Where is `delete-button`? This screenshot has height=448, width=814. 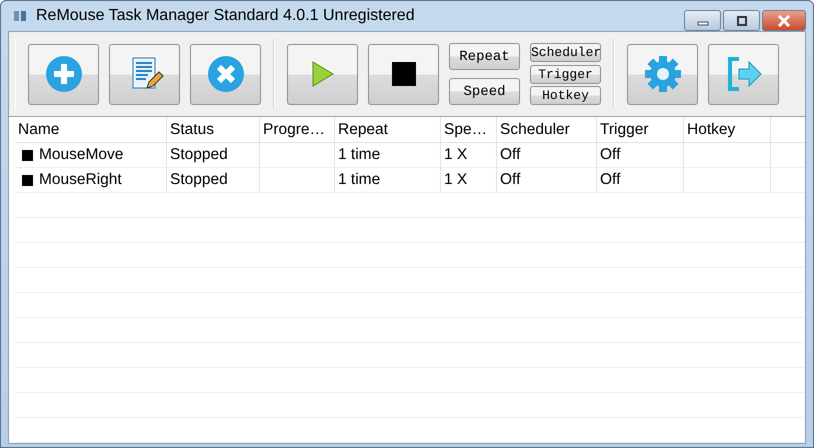 delete-button is located at coordinates (225, 74).